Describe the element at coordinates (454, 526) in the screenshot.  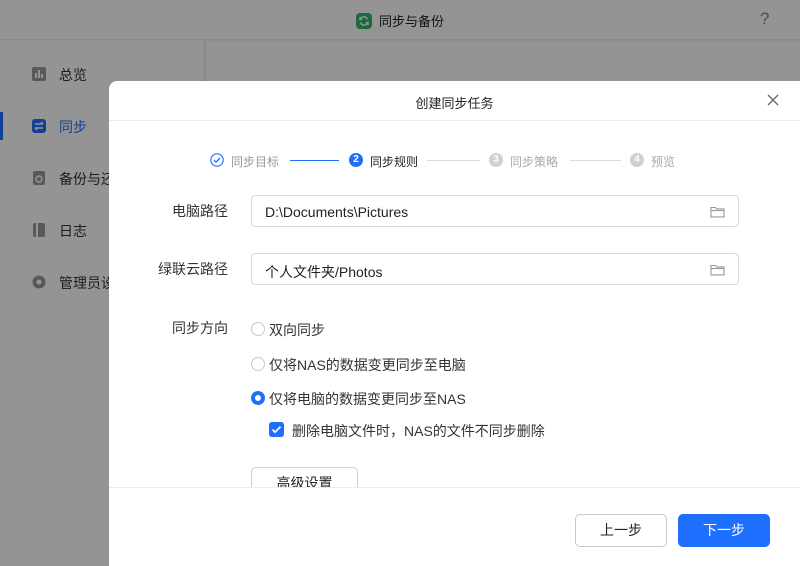
I see `dialog-footer: 上一步 下一步` at that location.